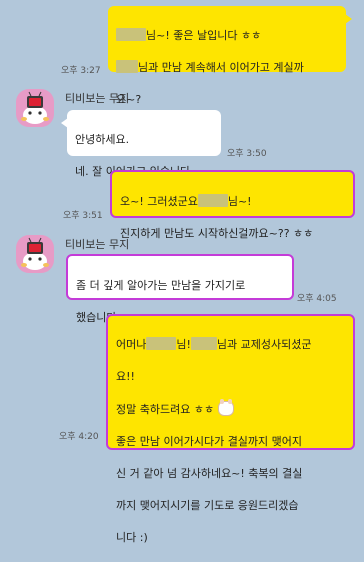 The height and width of the screenshot is (562, 364). What do you see at coordinates (317, 299) in the screenshot?
I see `message-time: 오후 4:05` at bounding box center [317, 299].